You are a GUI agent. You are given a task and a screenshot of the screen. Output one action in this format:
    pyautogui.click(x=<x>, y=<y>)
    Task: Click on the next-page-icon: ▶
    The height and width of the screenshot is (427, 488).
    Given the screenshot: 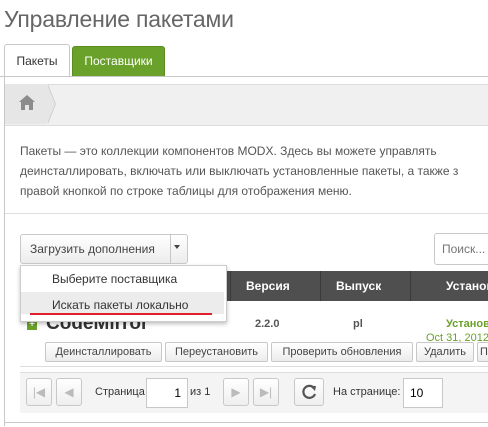 What is the action you would take?
    pyautogui.click(x=236, y=392)
    